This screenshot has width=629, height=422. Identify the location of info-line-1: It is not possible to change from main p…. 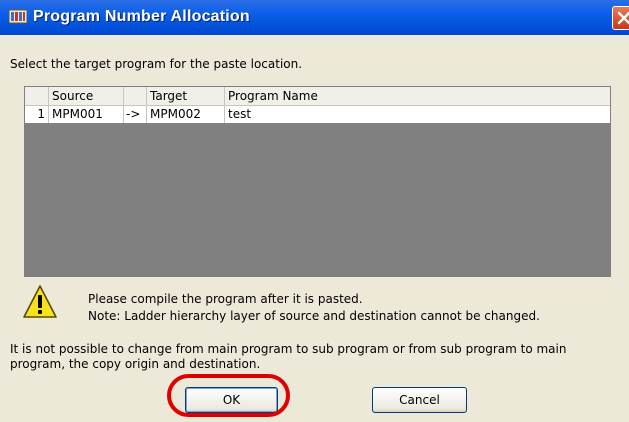
(288, 349).